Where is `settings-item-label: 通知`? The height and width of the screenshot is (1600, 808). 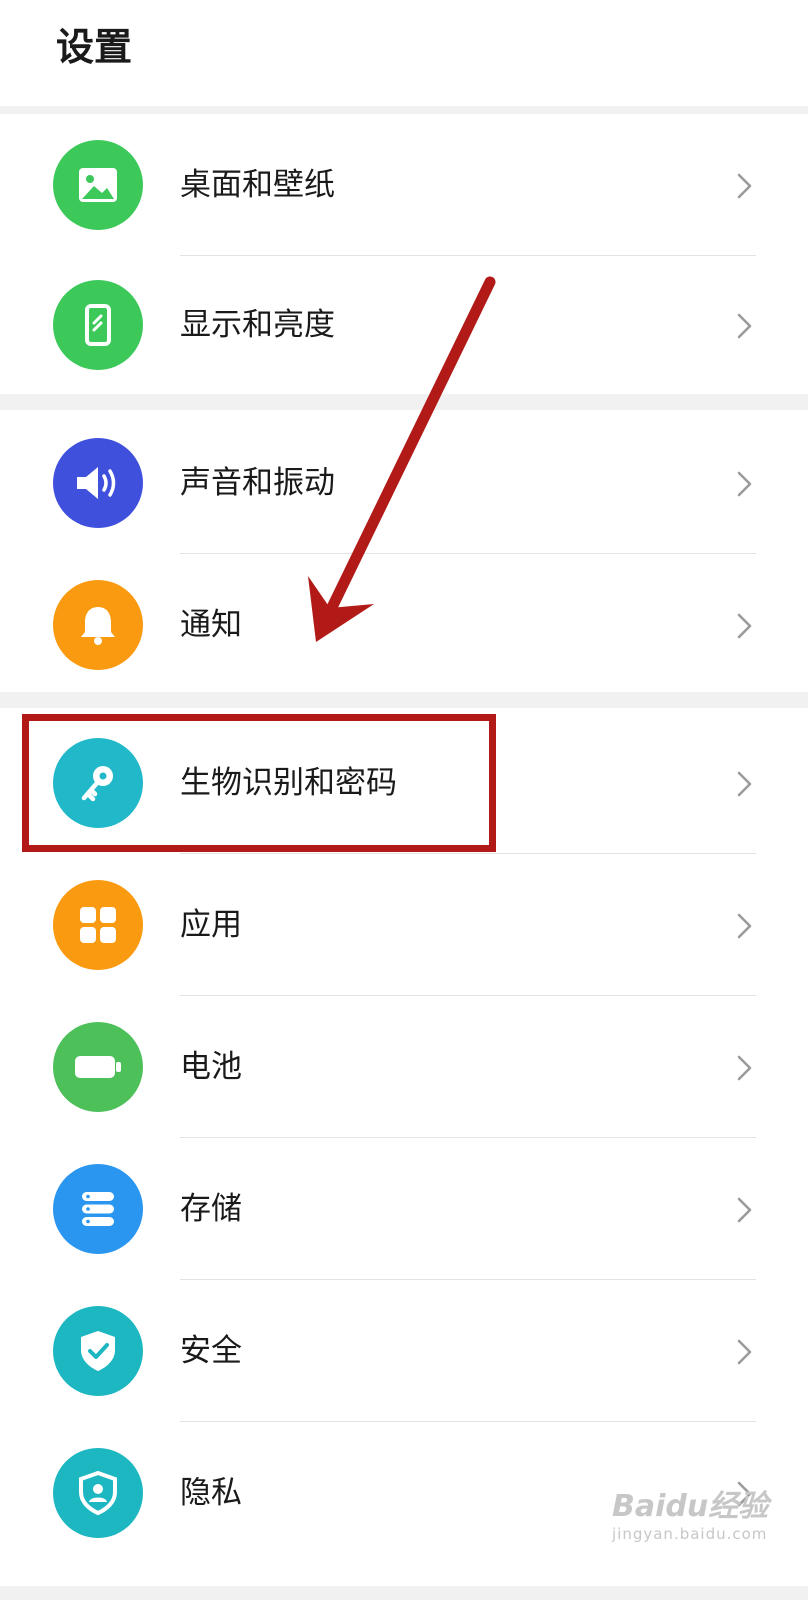
settings-item-label: 通知 is located at coordinates (211, 625).